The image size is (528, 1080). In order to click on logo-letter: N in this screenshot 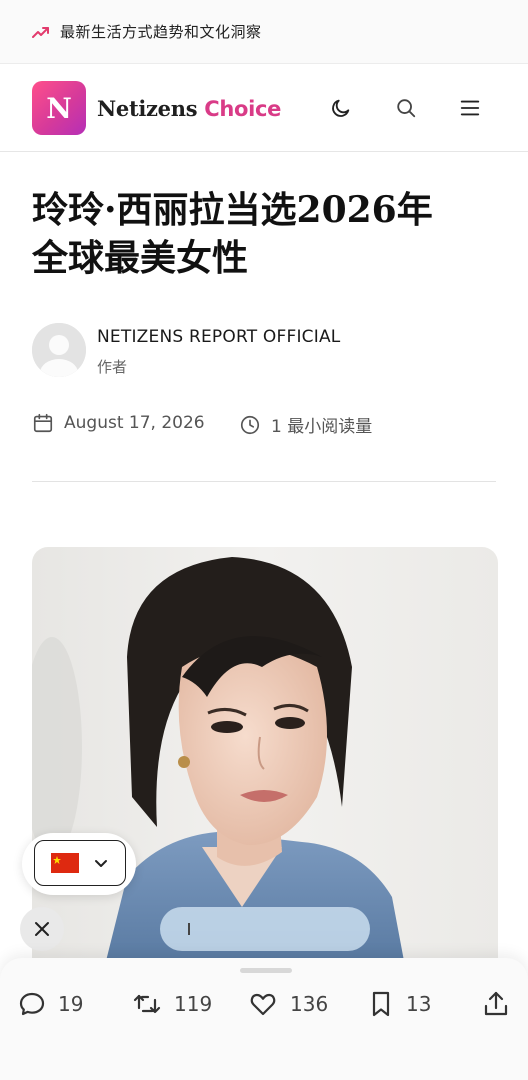, I will do `click(59, 108)`.